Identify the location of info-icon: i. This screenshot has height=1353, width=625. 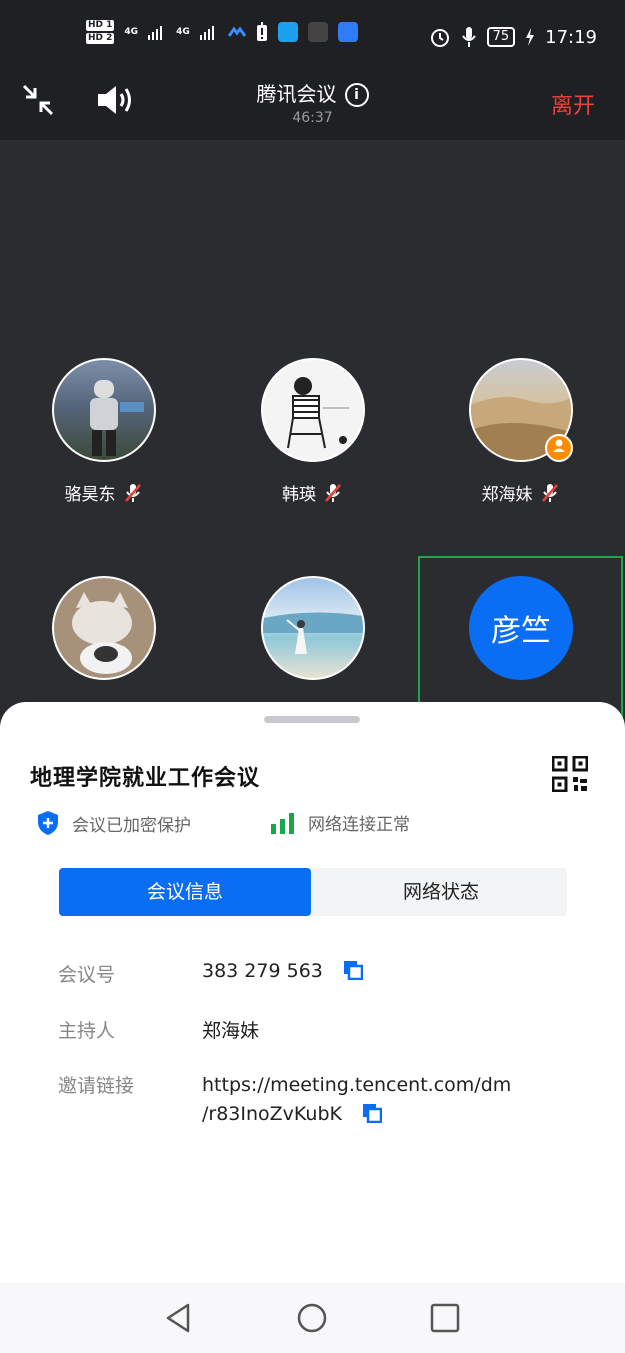
(356, 95).